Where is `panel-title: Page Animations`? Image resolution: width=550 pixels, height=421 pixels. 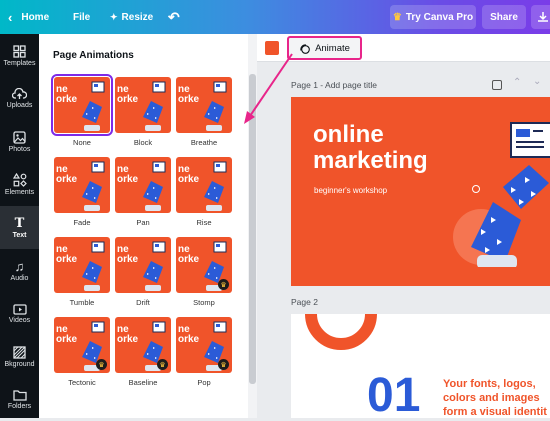 panel-title: Page Animations is located at coordinates (93, 55).